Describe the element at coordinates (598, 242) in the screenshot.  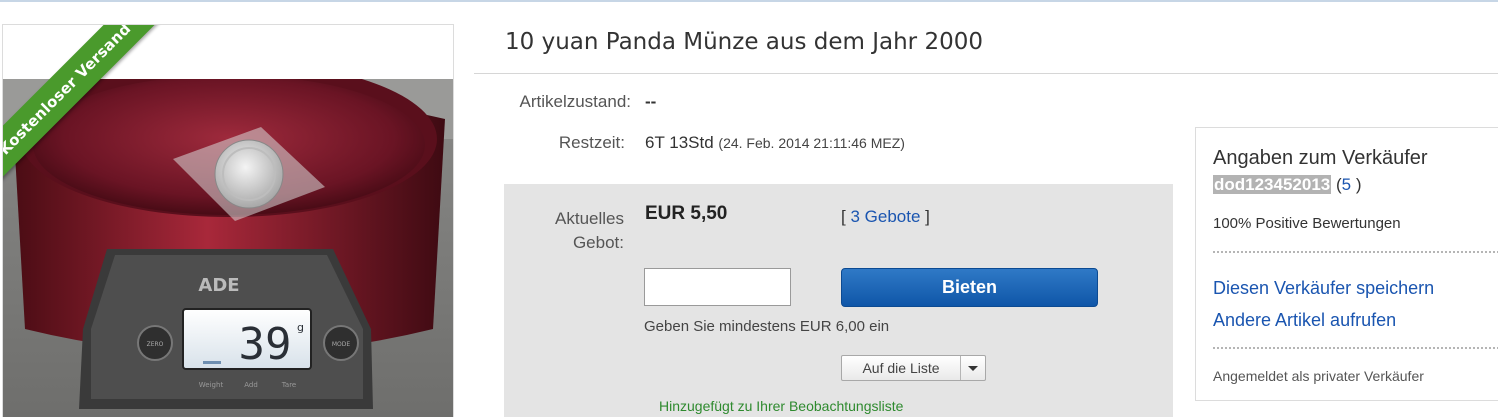
I see `current-bid-label-line2: Gebot:` at that location.